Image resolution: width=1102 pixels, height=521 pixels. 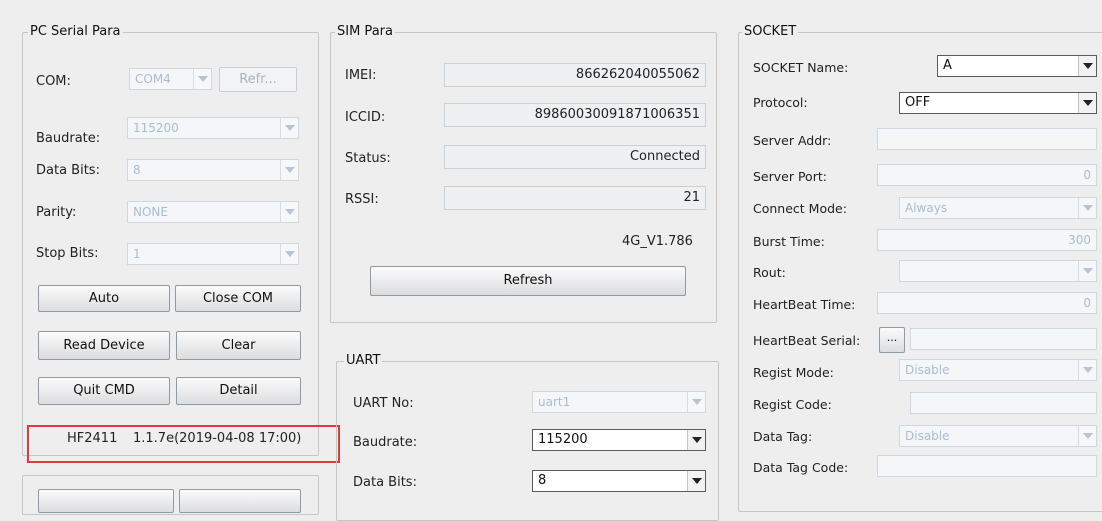 I want to click on rssi-field: 21, so click(x=575, y=198).